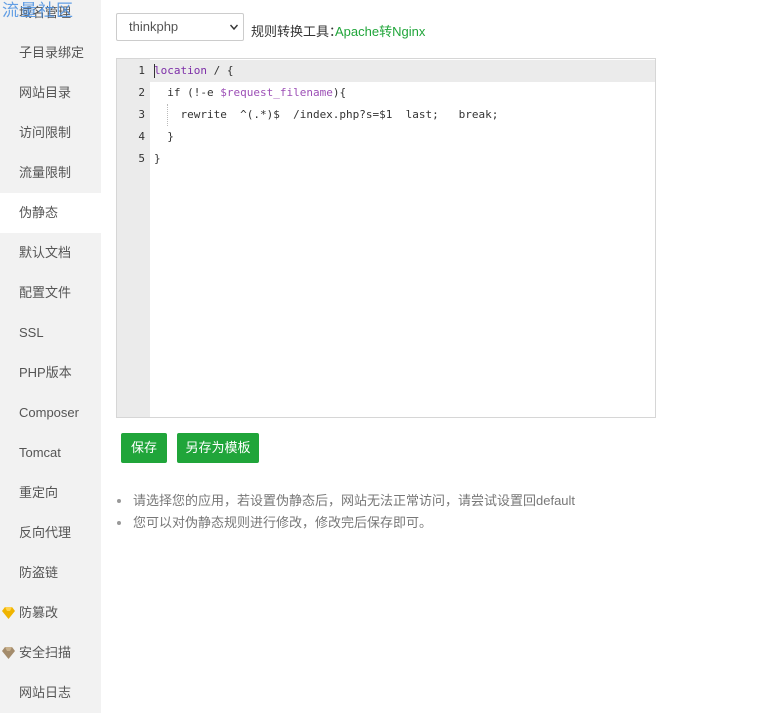  Describe the element at coordinates (40, 452) in the screenshot. I see `sidebar-item-label: Tomcat` at that location.